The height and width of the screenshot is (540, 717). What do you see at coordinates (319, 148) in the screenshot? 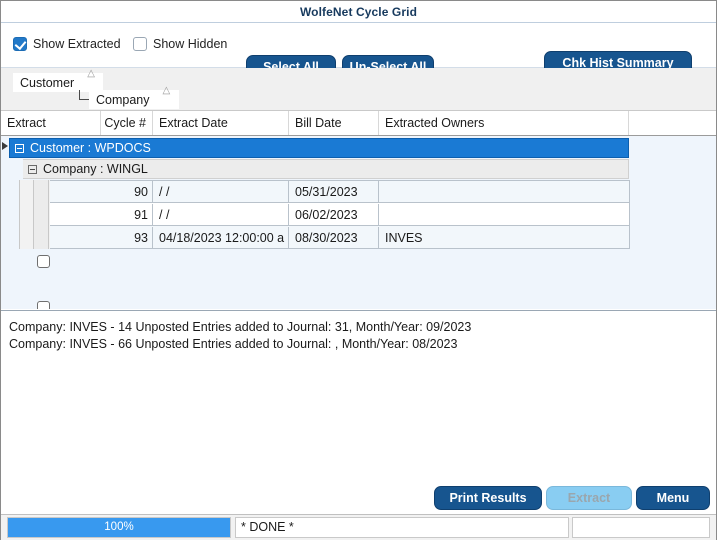
I see `group-row-customer: Customer : WPDOCS` at bounding box center [319, 148].